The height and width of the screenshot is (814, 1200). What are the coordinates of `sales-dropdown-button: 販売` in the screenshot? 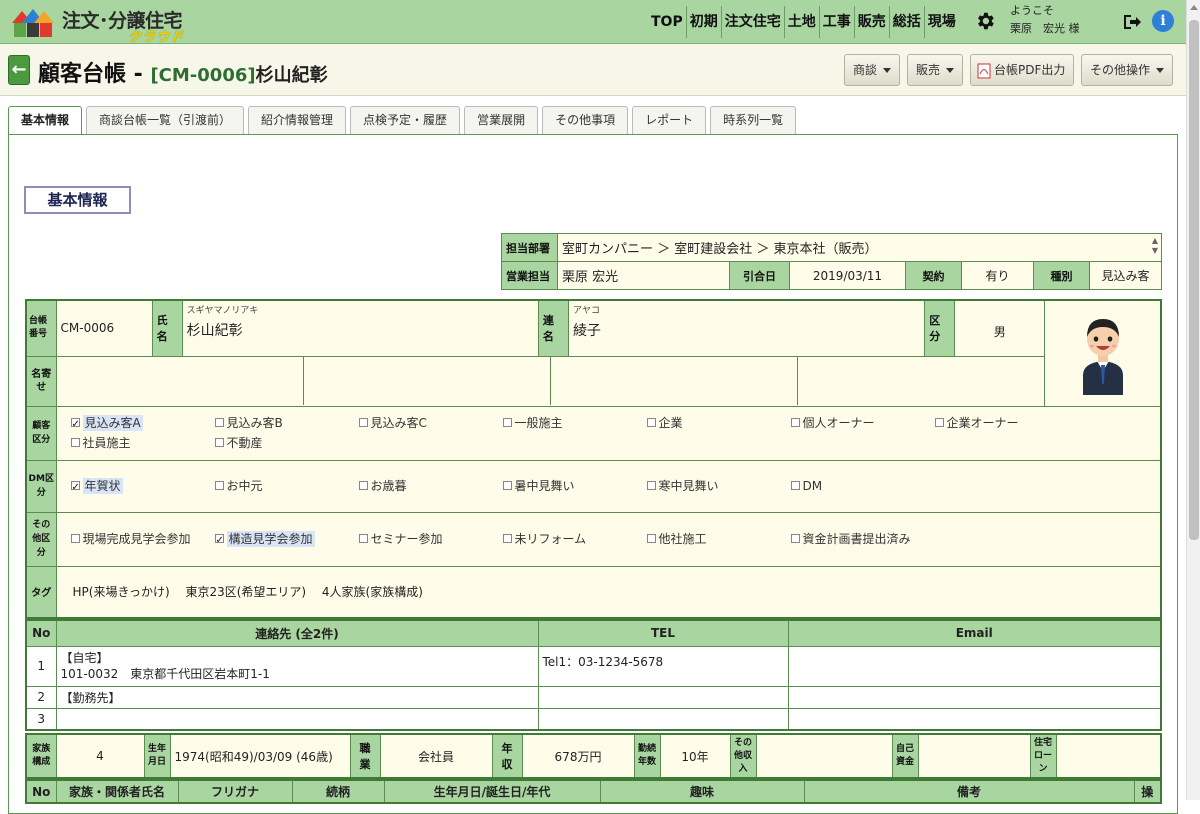 It's located at (935, 70).